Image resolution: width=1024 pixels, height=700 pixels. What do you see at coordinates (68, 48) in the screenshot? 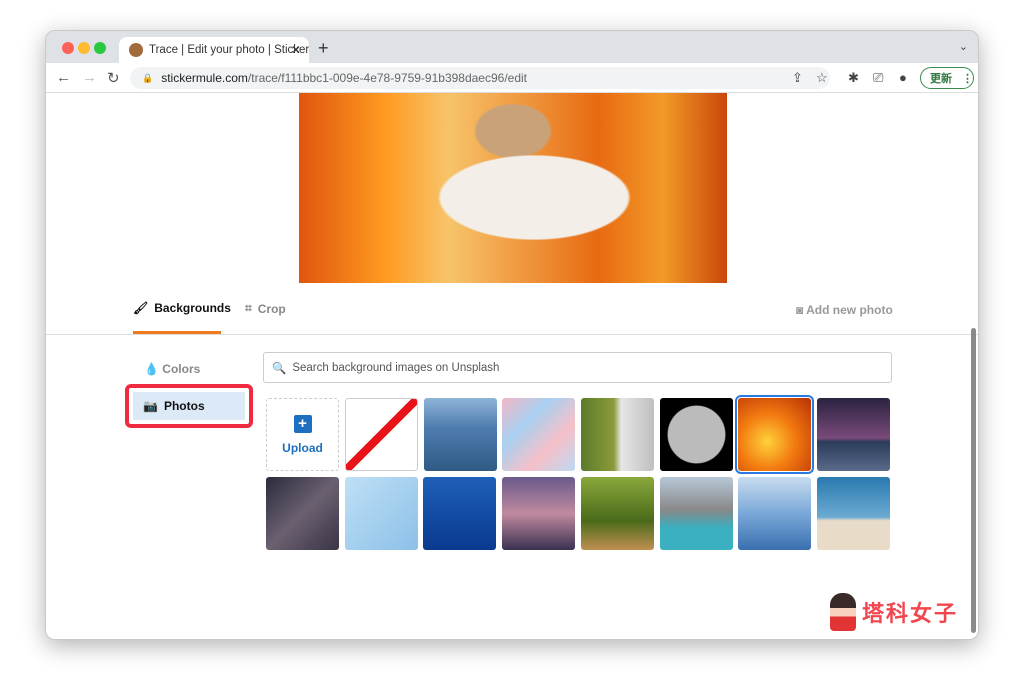
I see `close-window-button` at bounding box center [68, 48].